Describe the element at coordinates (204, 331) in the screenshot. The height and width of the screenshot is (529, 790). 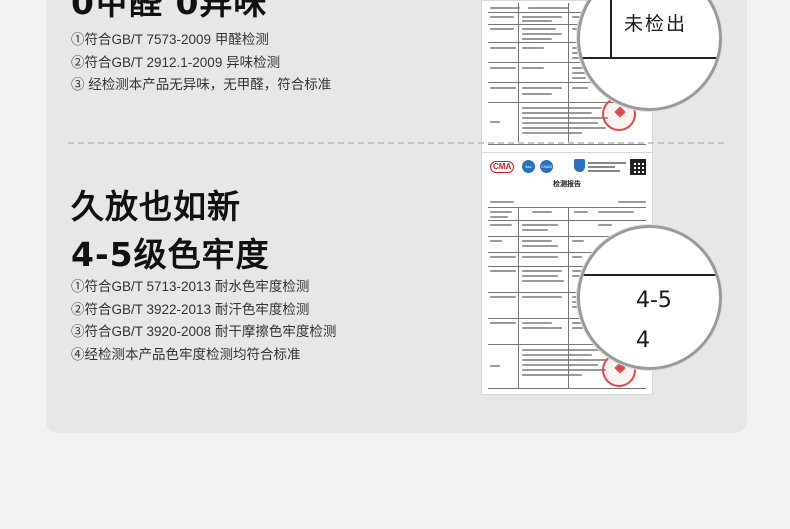
I see `bullet-item: ③符合GB/T 3920-2008 耐干摩擦色牢度检测` at that location.